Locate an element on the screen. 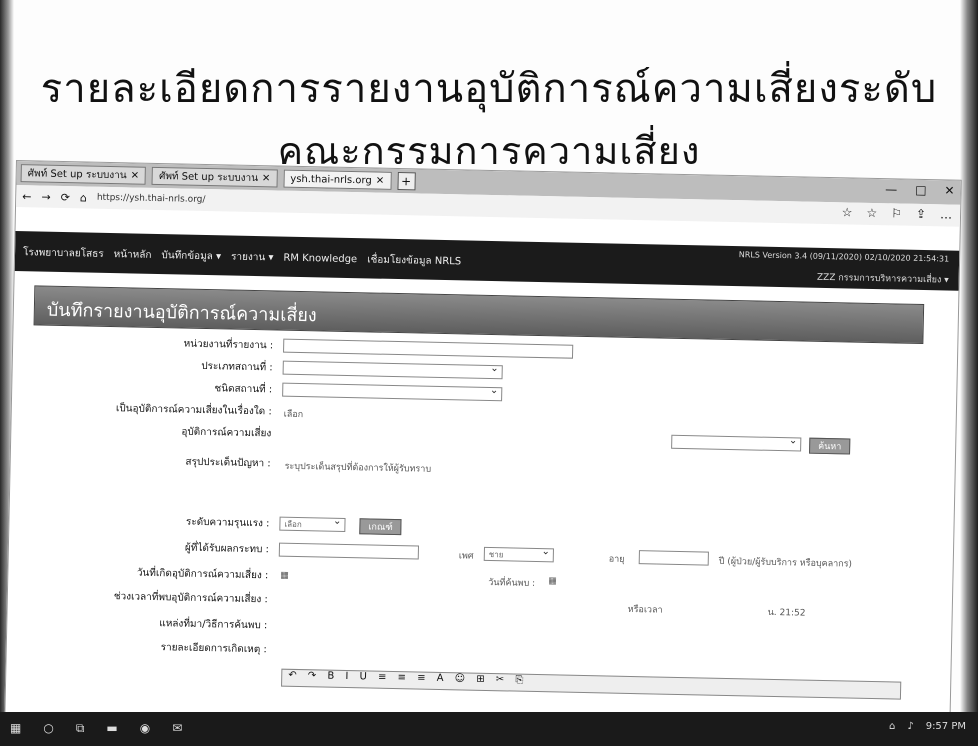  favorite-icon: ☆ is located at coordinates (847, 212).